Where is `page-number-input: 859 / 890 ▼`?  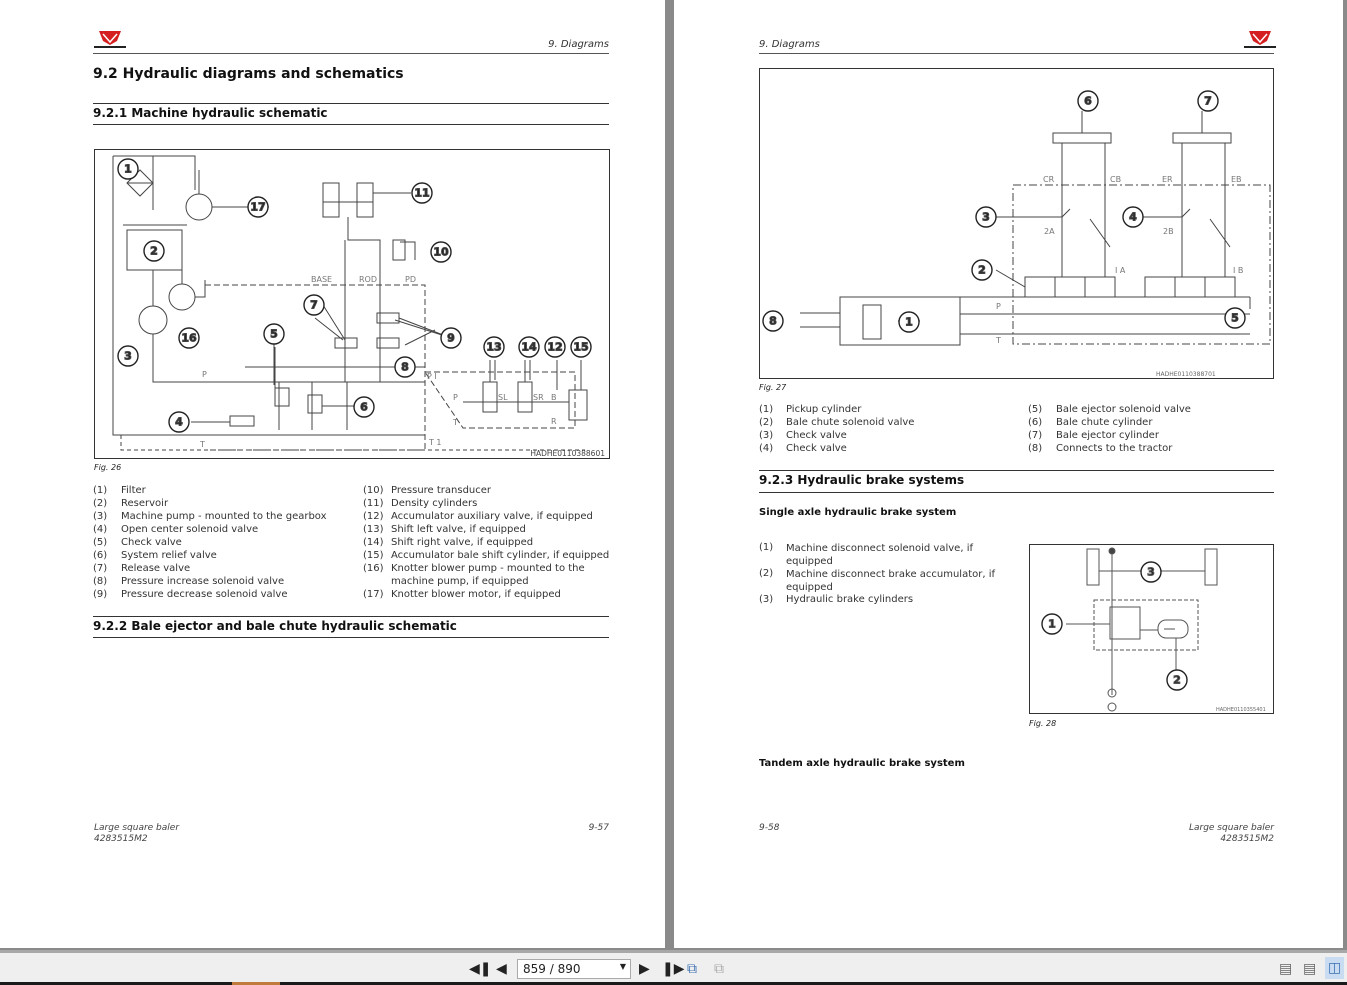
page-number-input: 859 / 890 ▼ is located at coordinates (574, 969).